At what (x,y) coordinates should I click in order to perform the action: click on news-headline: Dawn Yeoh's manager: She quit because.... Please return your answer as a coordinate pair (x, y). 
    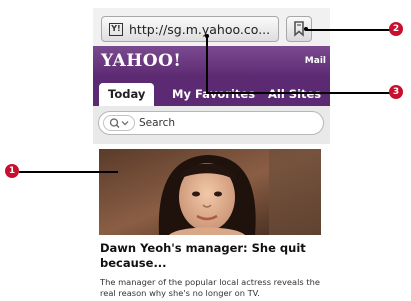
    Looking at the image, I should click on (211, 256).